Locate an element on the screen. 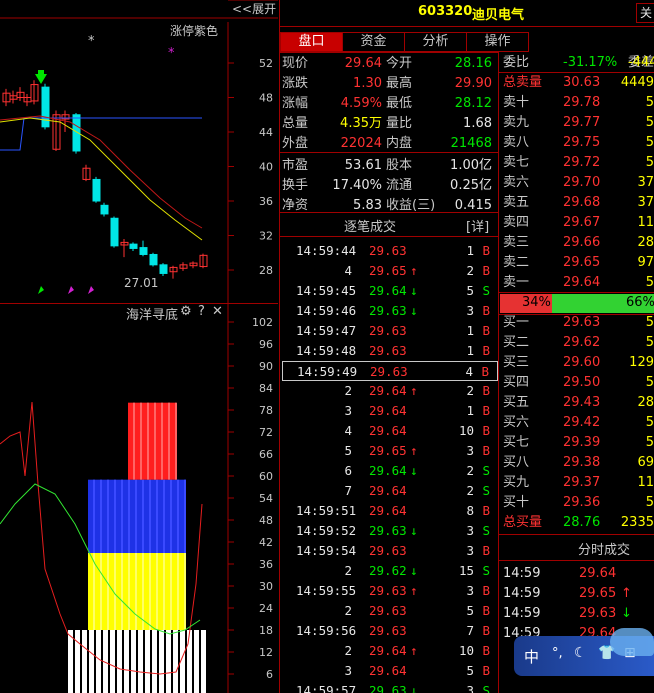  ratio-bar: 34% 66% is located at coordinates (577, 303).